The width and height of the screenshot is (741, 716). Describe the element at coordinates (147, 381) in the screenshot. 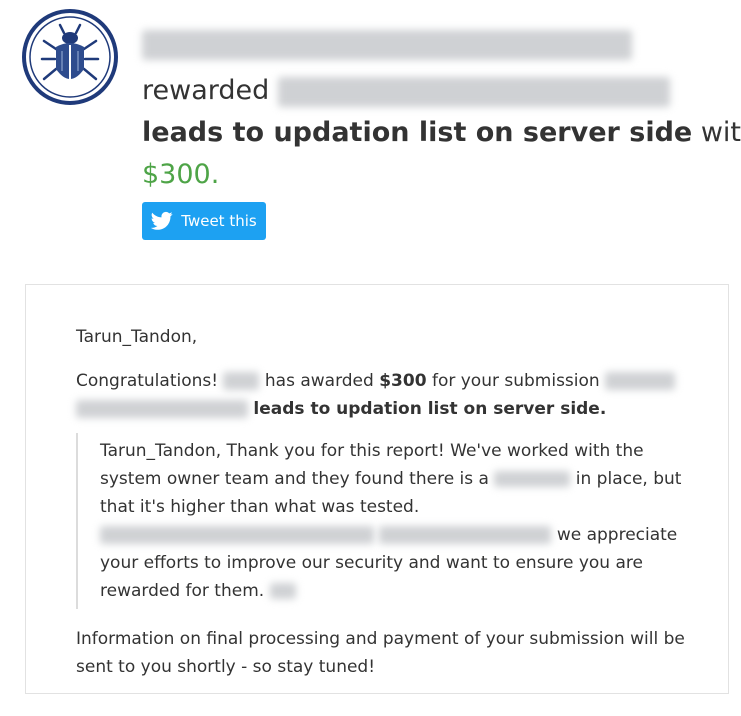

I see `congrats-prefix: Congratulations!` at that location.